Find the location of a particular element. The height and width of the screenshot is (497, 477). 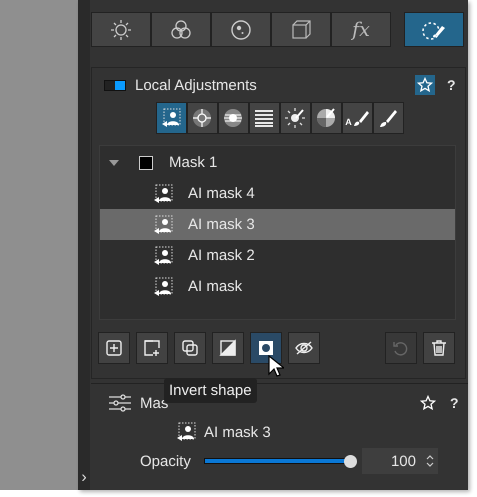

duplicate-icon is located at coordinates (190, 348).